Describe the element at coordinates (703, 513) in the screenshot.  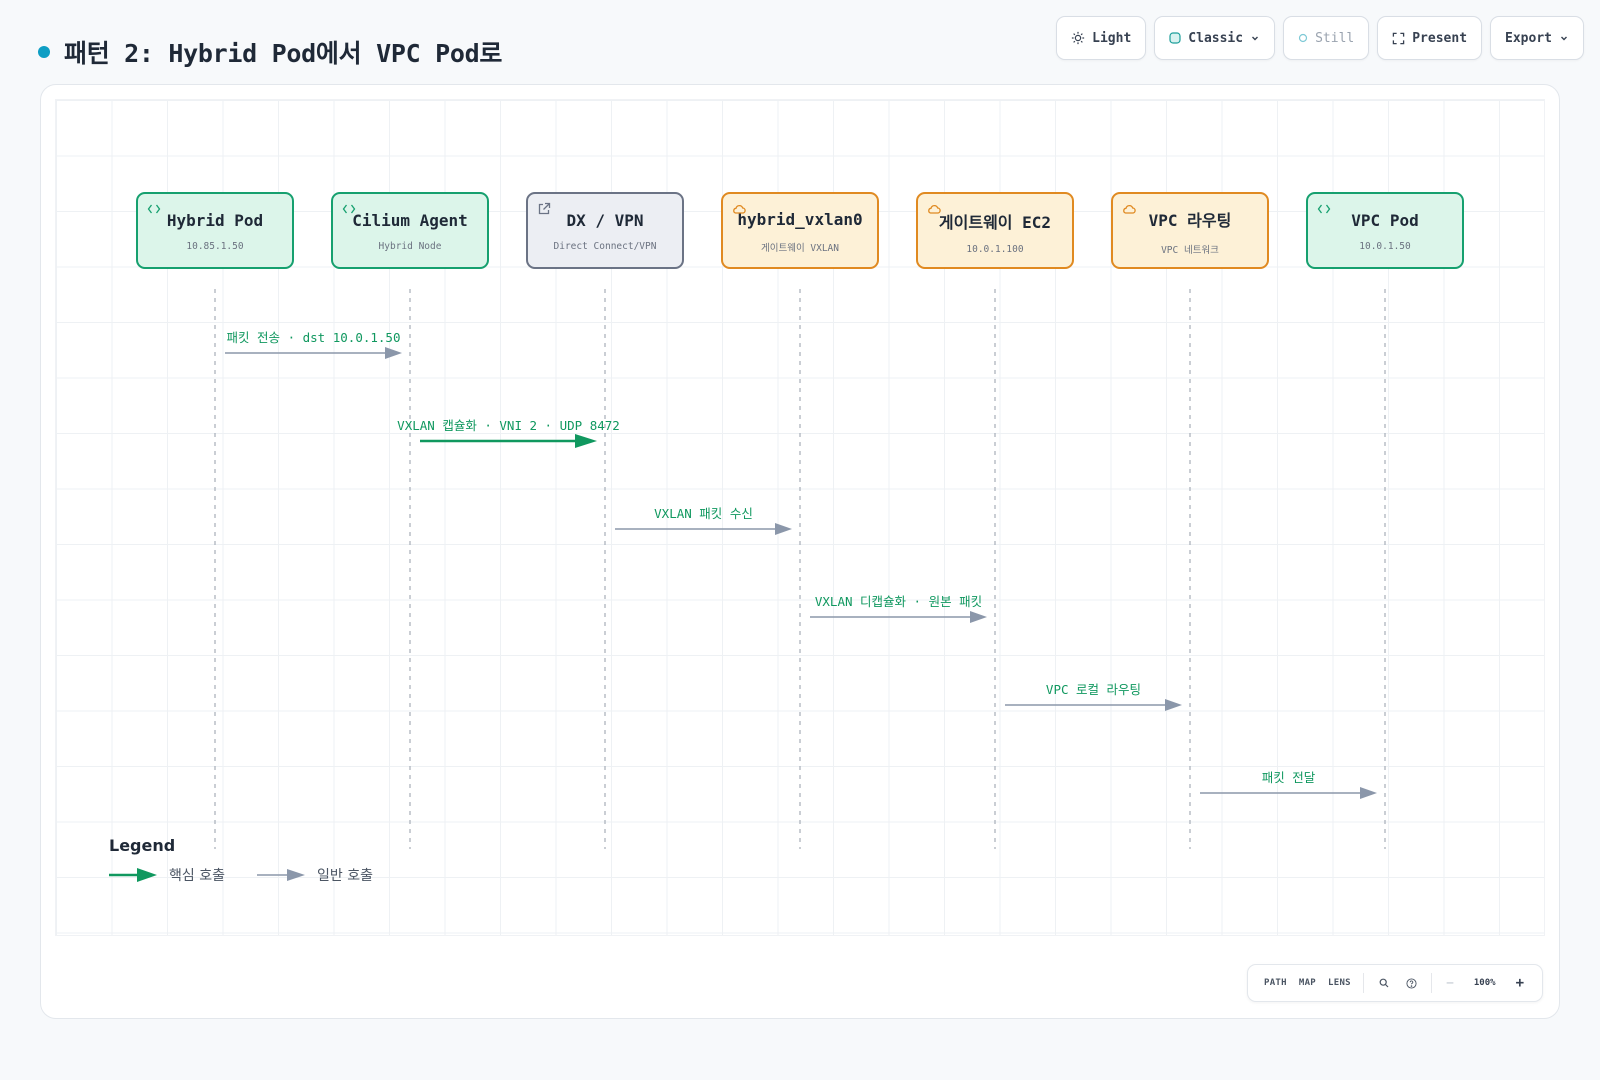
I see `message-label: VXLAN 패킷 수신` at that location.